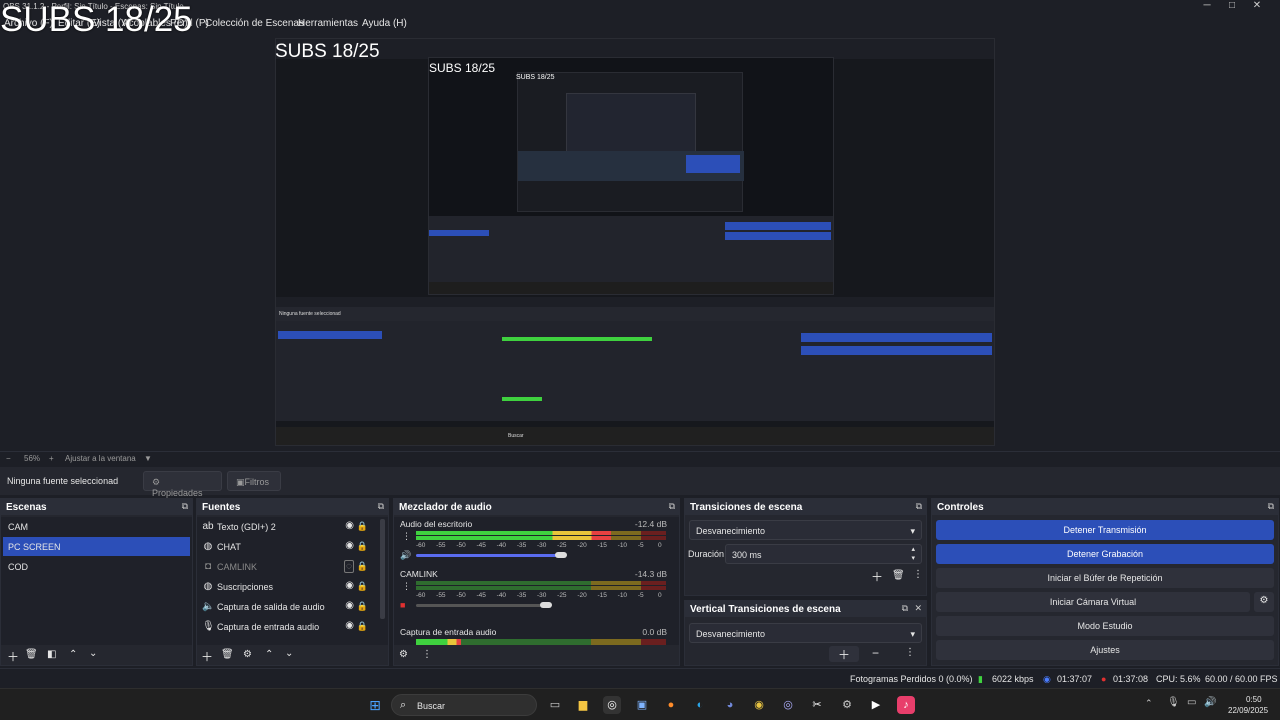  Describe the element at coordinates (1232, 5) in the screenshot. I see `maximize-button: □` at that location.